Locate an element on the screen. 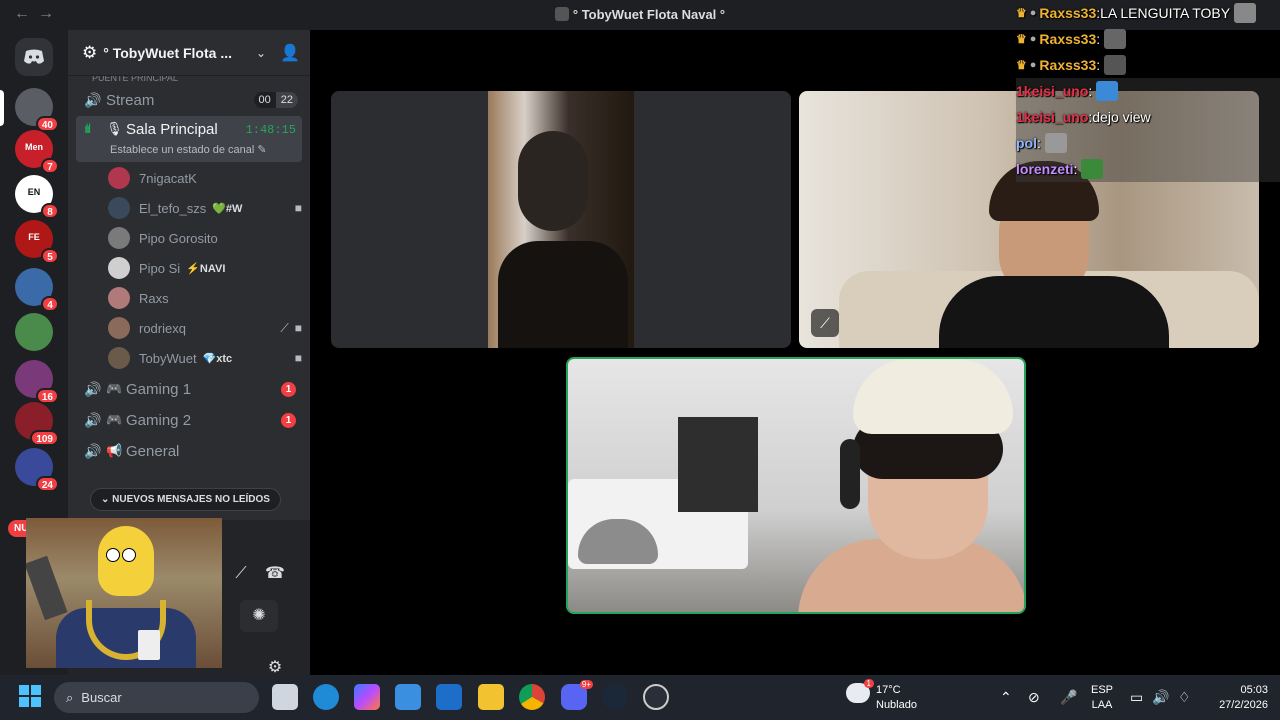  server-header: ⚙ ° TobyWuet Flota ... ⌄ 👤 is located at coordinates (189, 53).